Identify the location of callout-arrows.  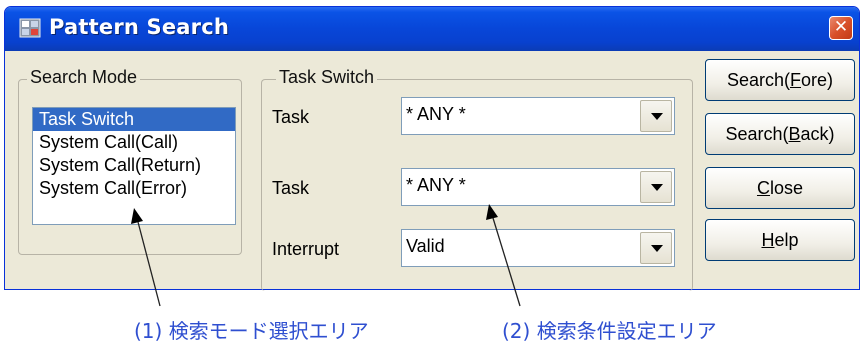
(326, 255).